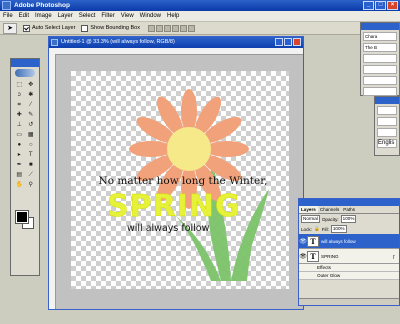 The image size is (400, 324). I want to click on lasso-tool-icon: ↄ, so click(19, 95).